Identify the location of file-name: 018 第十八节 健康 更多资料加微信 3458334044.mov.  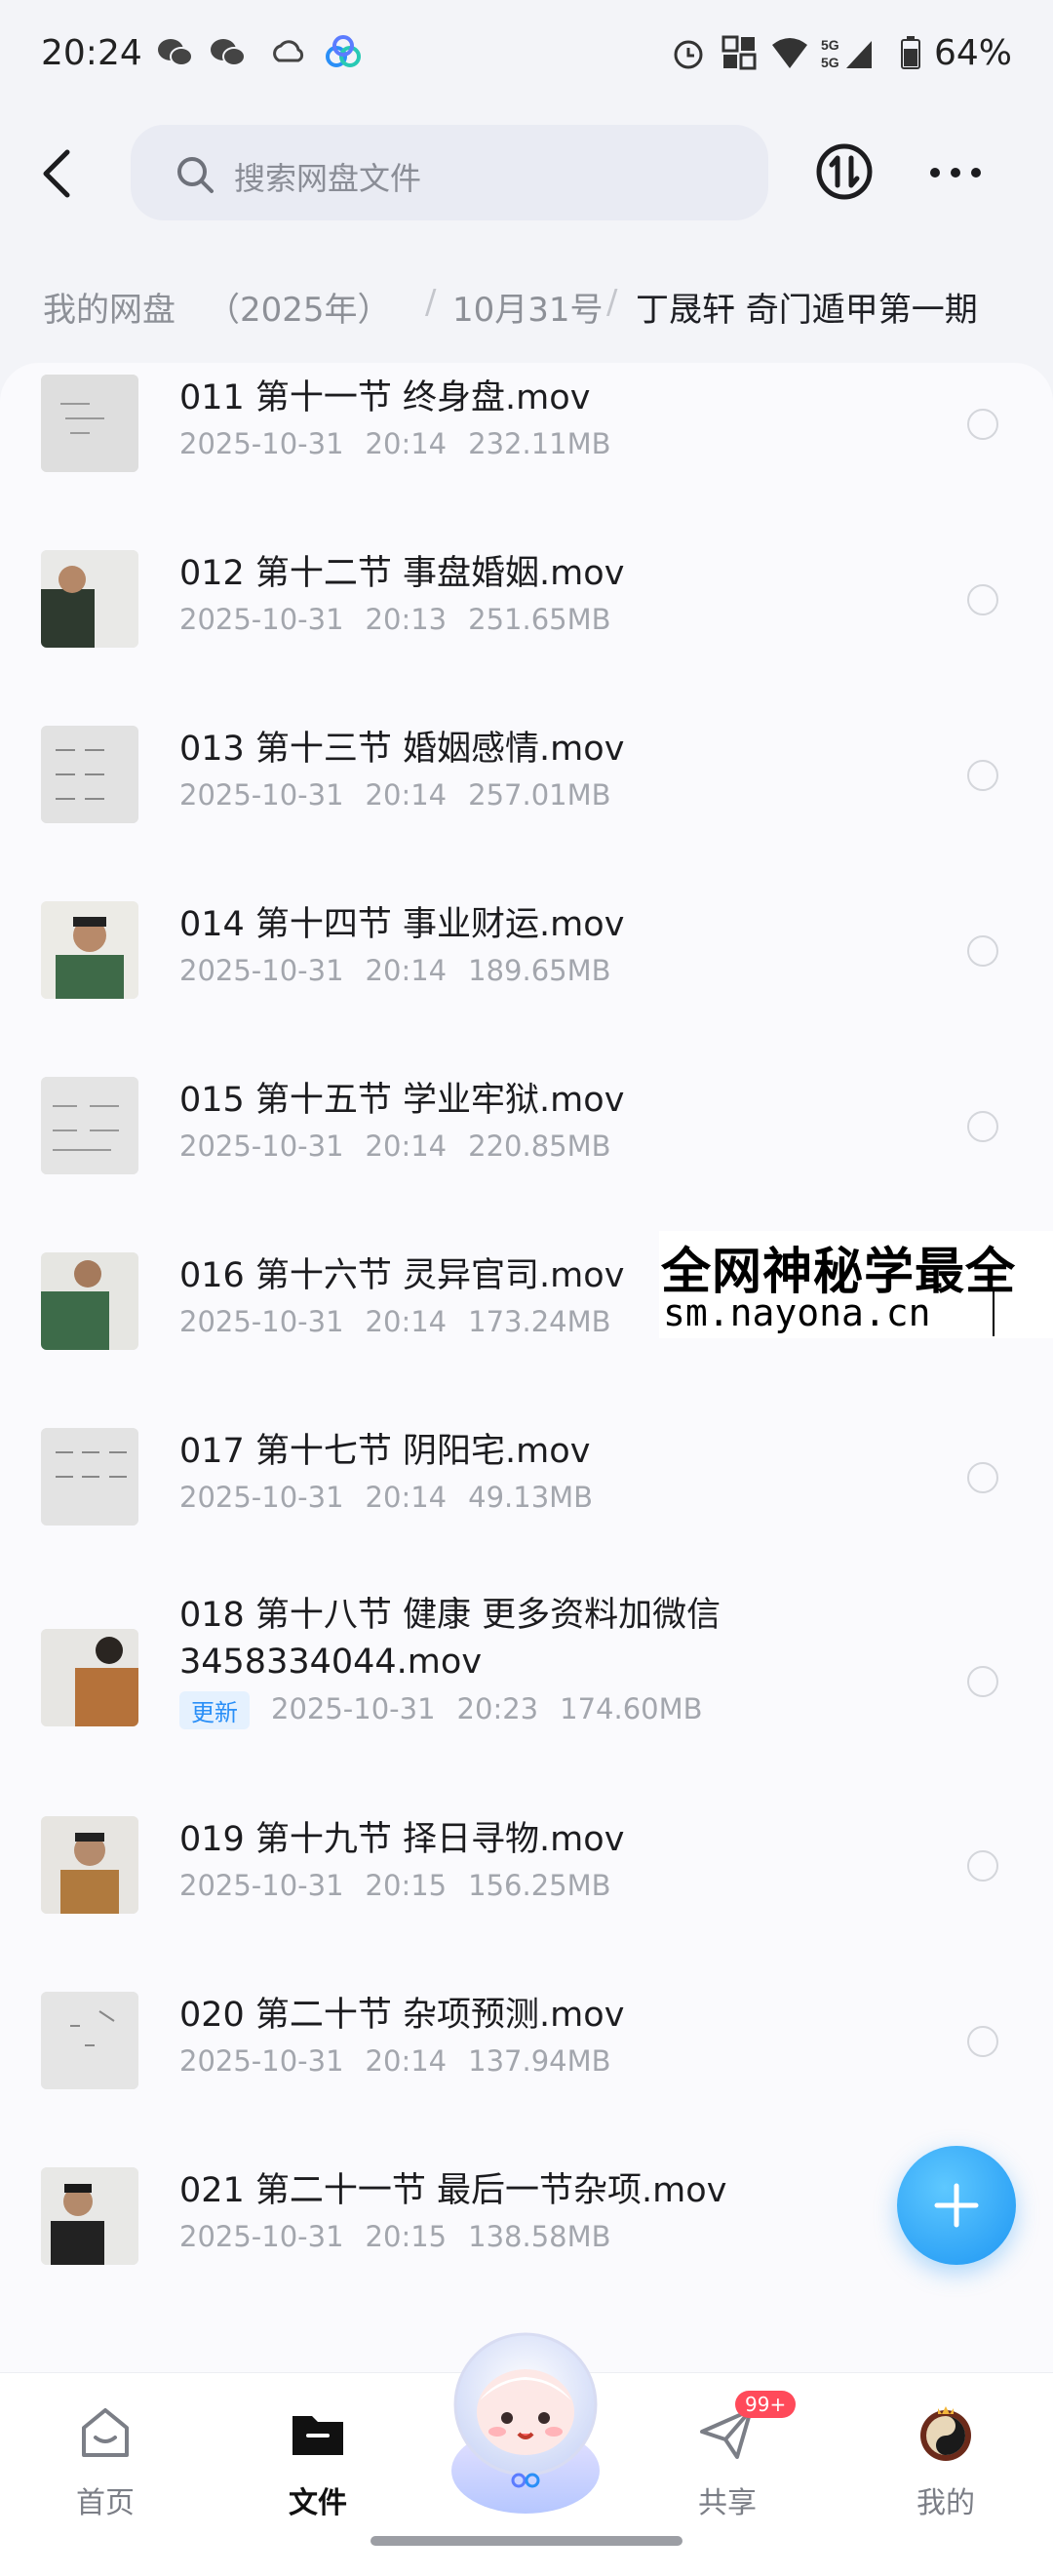
(450, 1639).